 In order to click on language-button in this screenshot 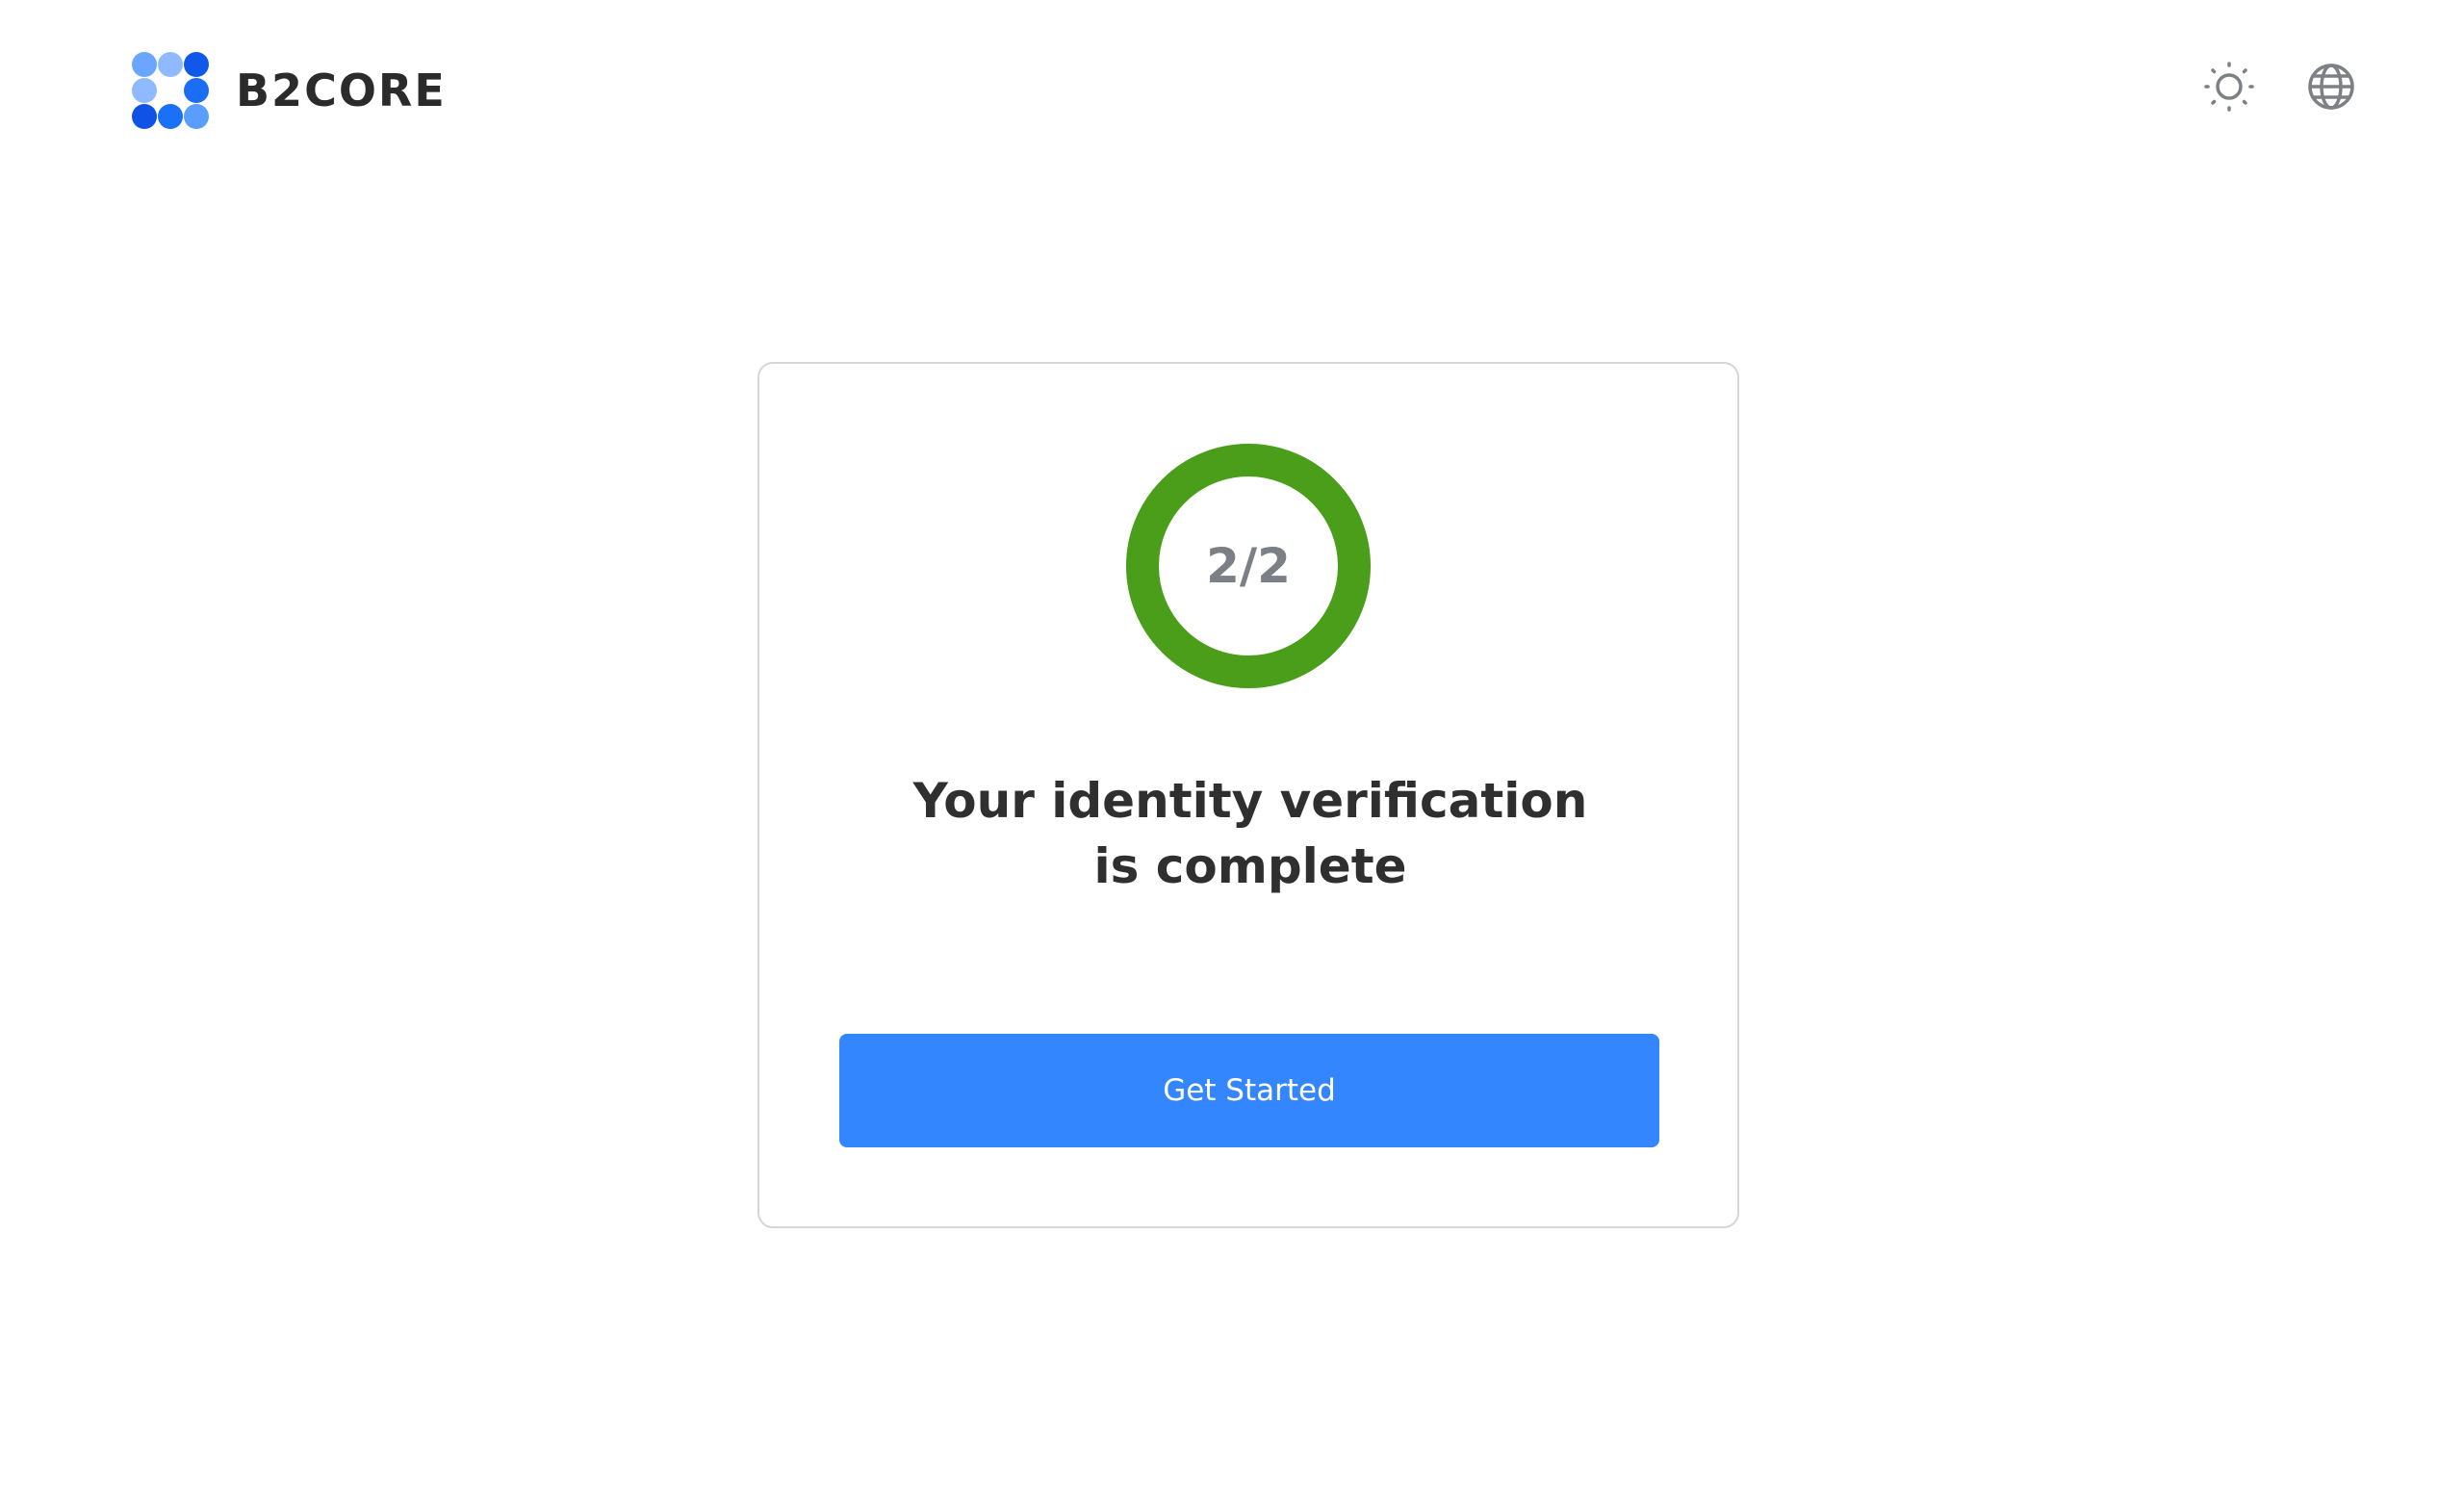, I will do `click(2331, 87)`.